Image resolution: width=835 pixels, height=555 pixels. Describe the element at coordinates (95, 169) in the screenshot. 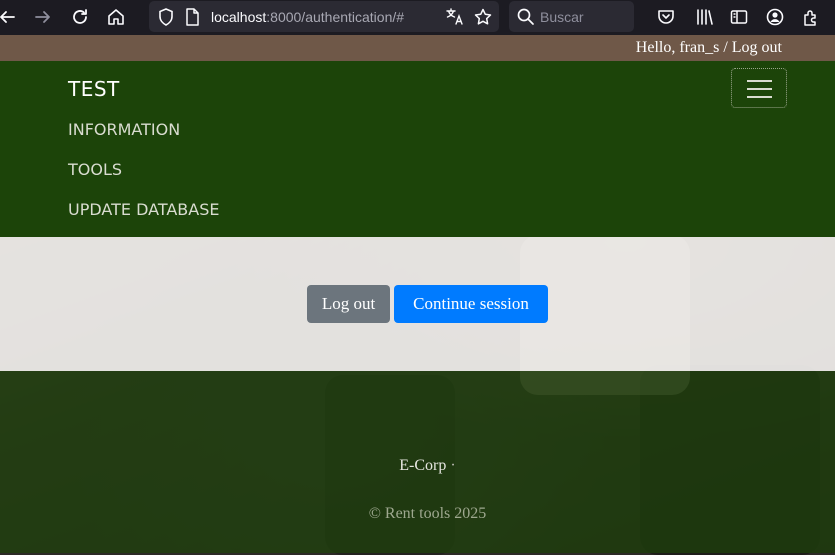

I see `nav-link-tools: TOOLS` at that location.